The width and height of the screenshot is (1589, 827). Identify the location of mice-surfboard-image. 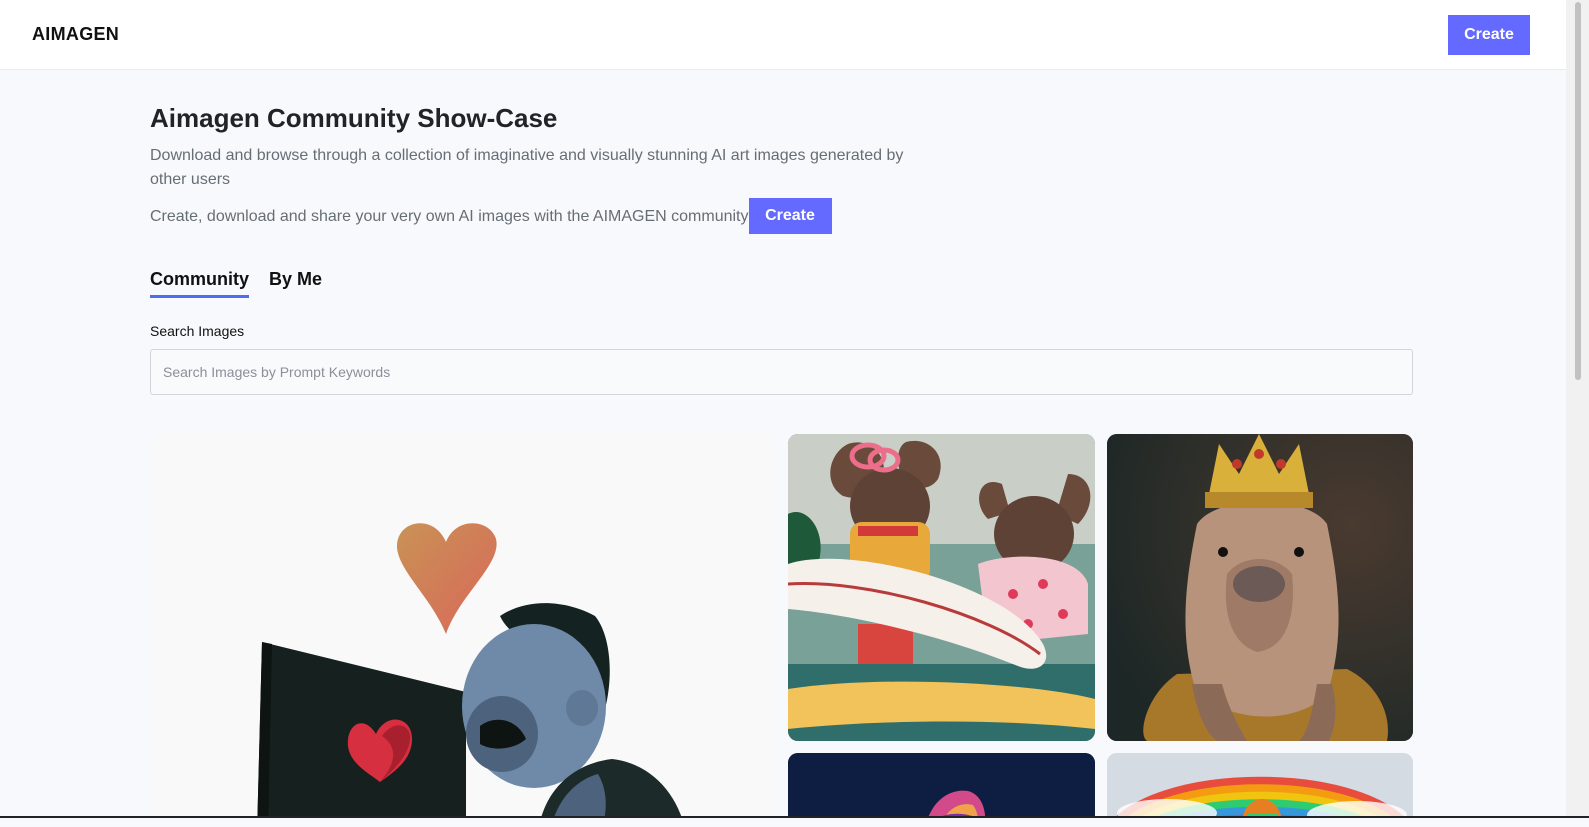
(941, 587).